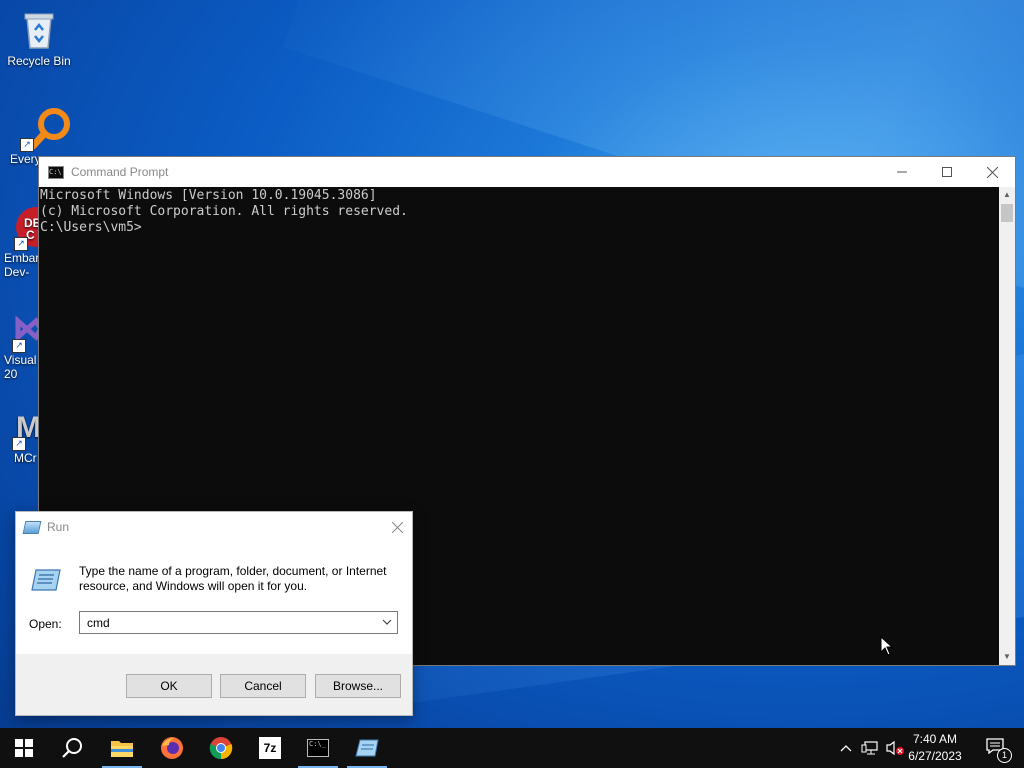 The height and width of the screenshot is (768, 1024). I want to click on tray-overflow-button, so click(846, 748).